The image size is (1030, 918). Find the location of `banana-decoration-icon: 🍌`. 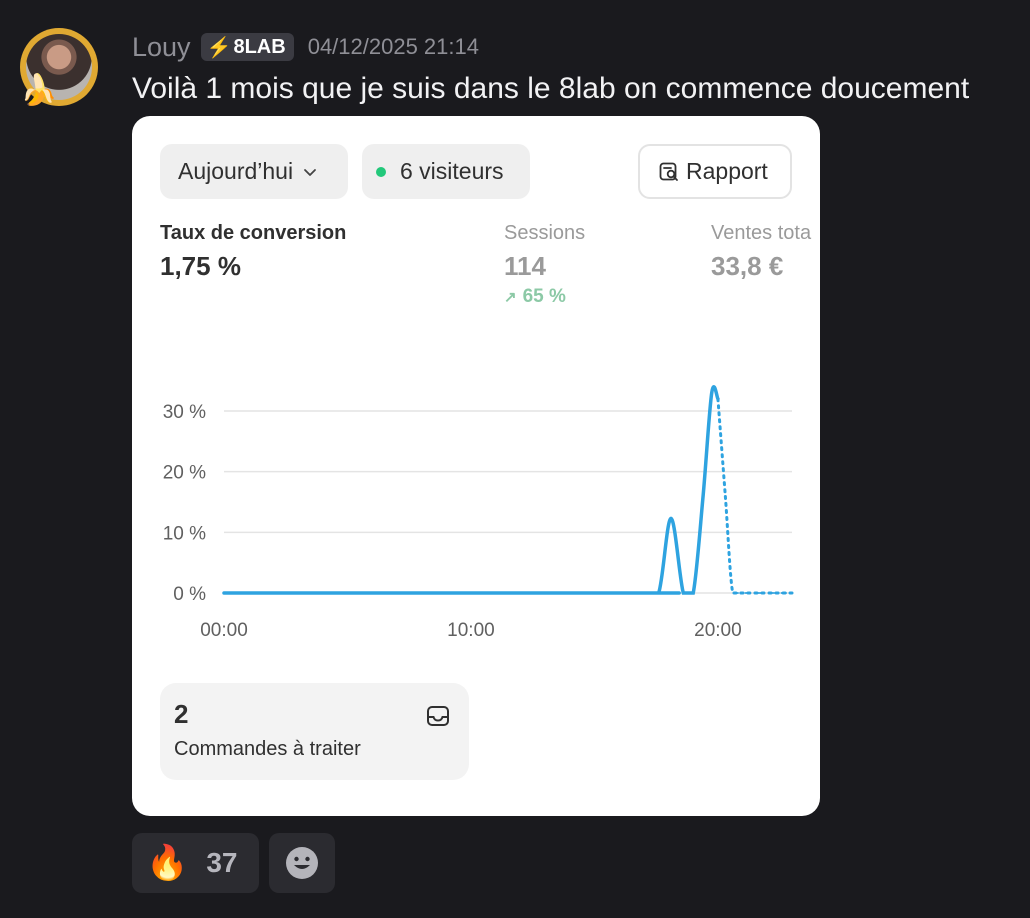

banana-decoration-icon: 🍌 is located at coordinates (39, 90).